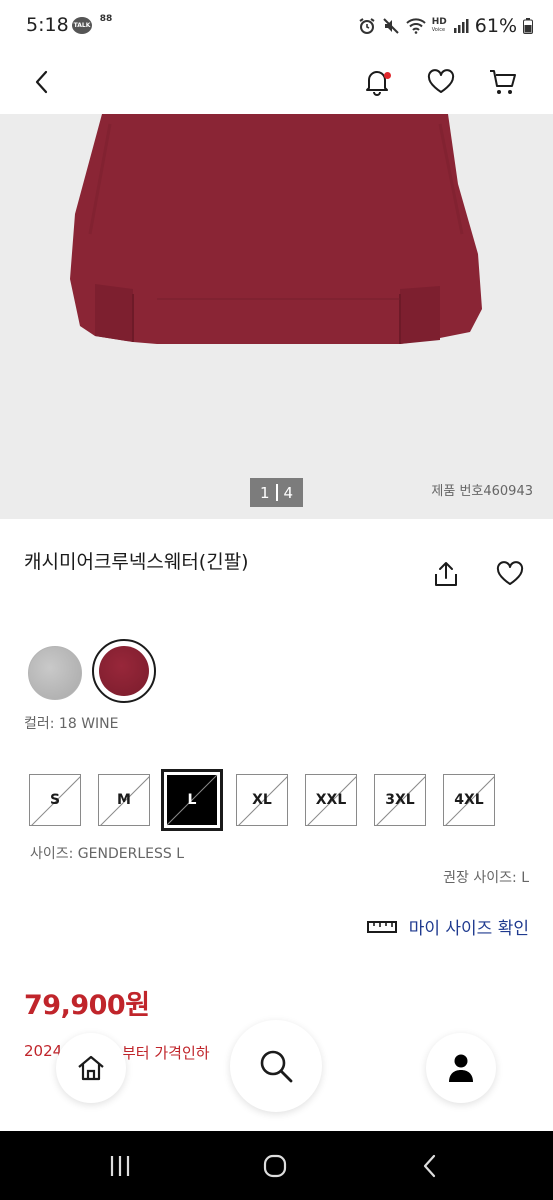 The image size is (553, 1200). I want to click on my-size-link: 마이 사이즈 확인, so click(447, 926).